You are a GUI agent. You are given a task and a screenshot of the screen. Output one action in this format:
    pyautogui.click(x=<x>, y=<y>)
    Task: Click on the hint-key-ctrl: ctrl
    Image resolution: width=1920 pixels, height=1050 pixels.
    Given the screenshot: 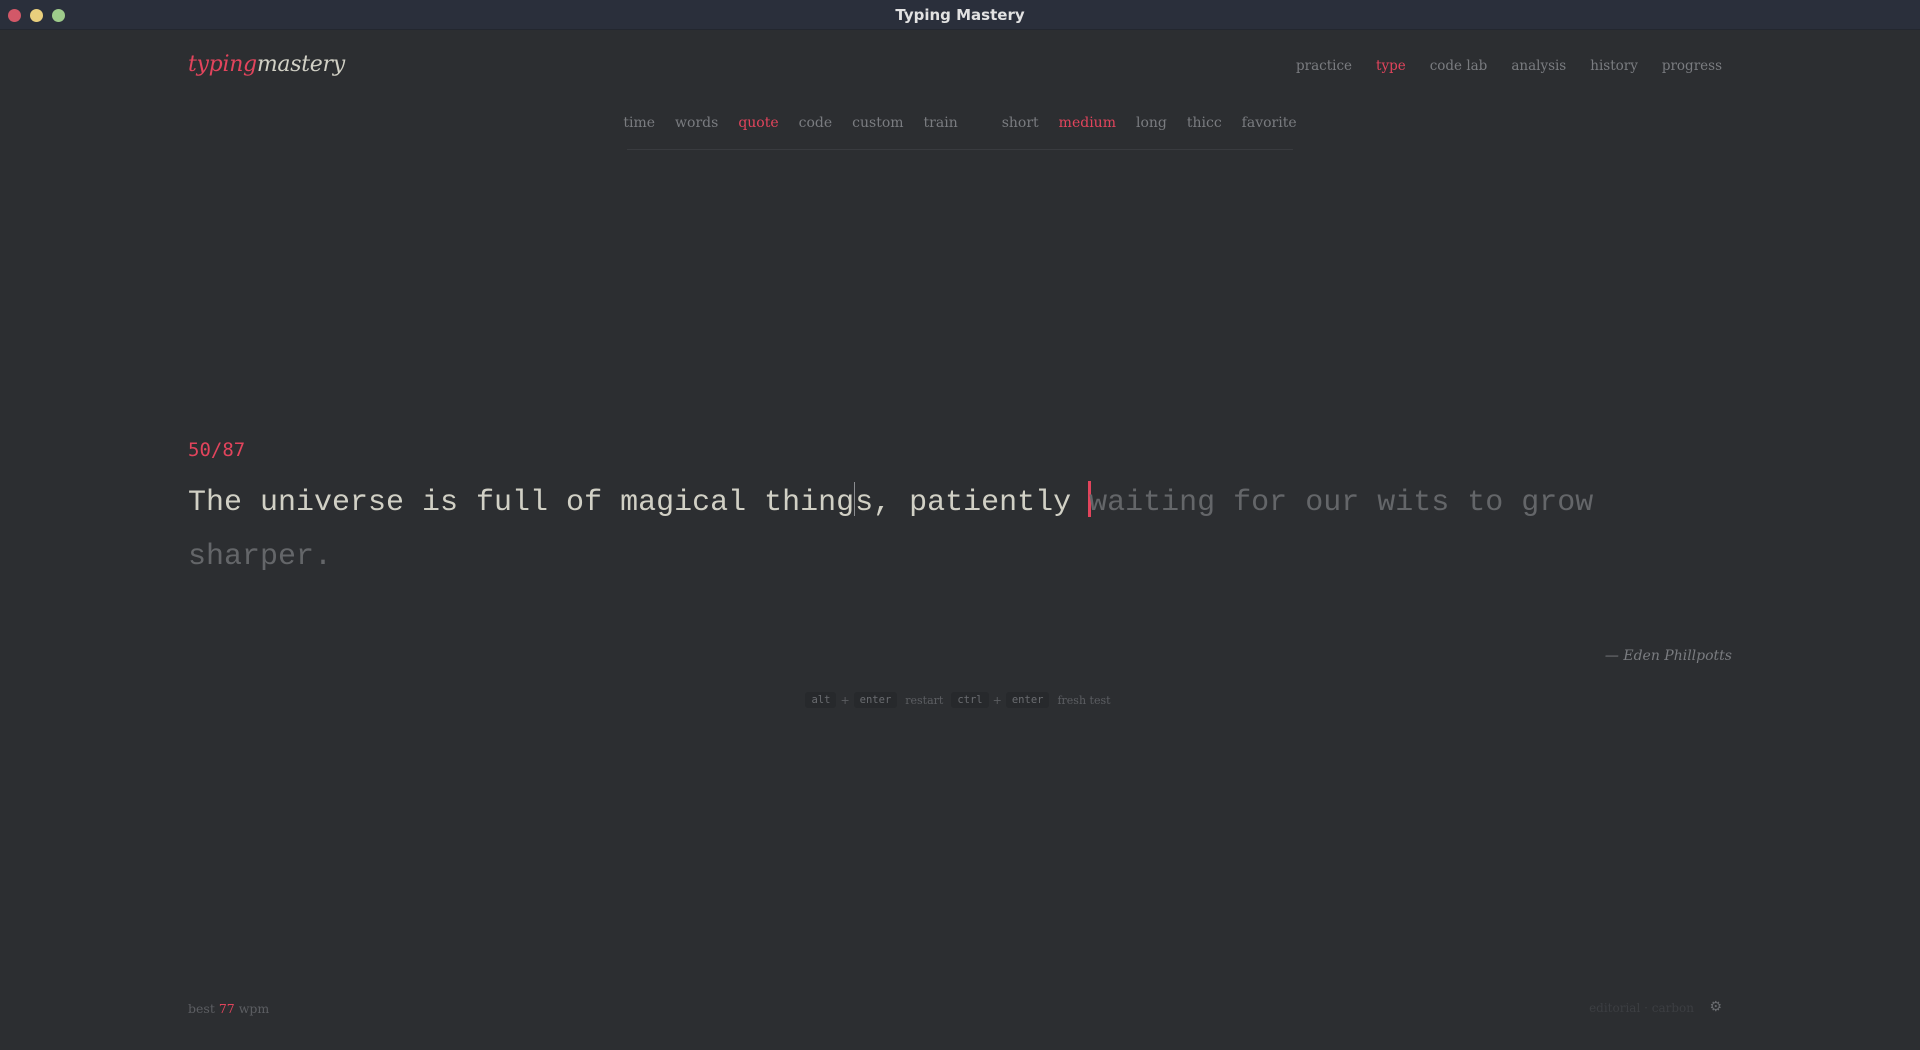 What is the action you would take?
    pyautogui.click(x=970, y=700)
    